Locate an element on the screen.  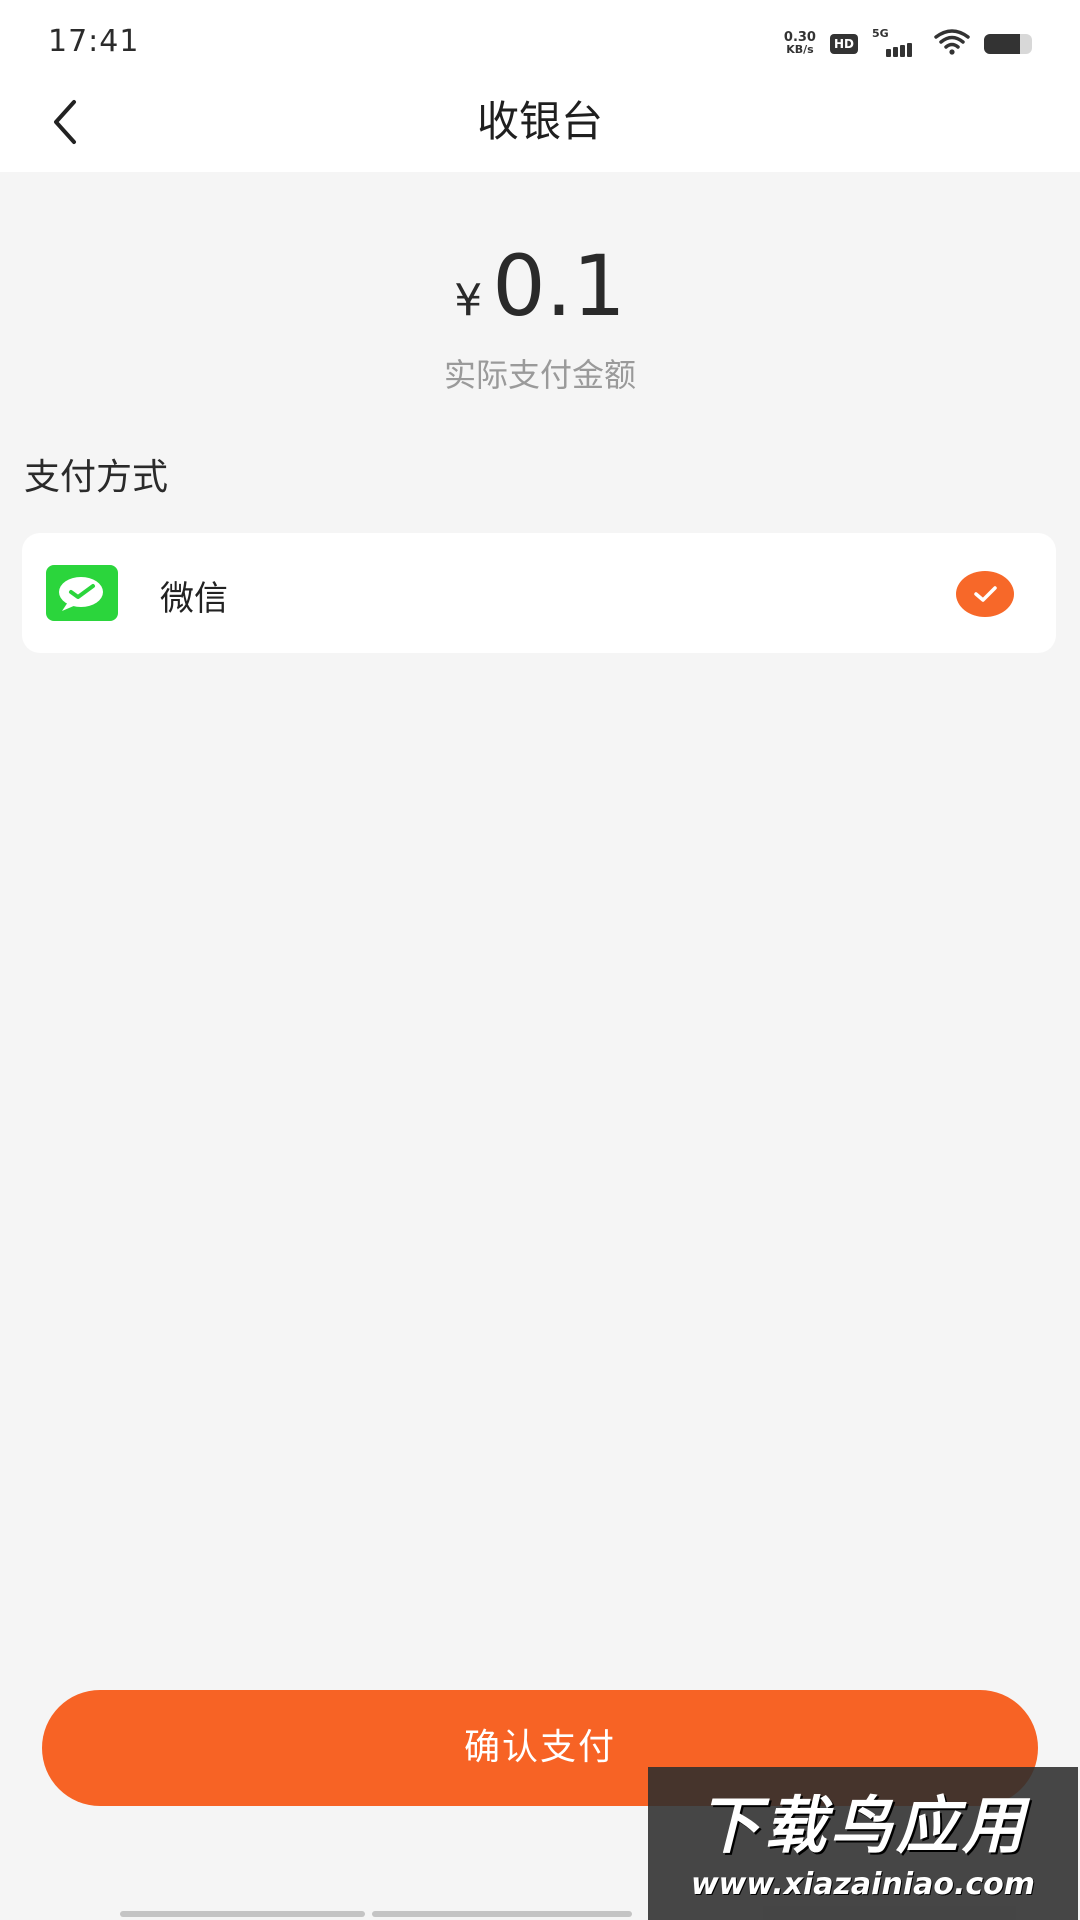
battery-icon is located at coordinates (1008, 44).